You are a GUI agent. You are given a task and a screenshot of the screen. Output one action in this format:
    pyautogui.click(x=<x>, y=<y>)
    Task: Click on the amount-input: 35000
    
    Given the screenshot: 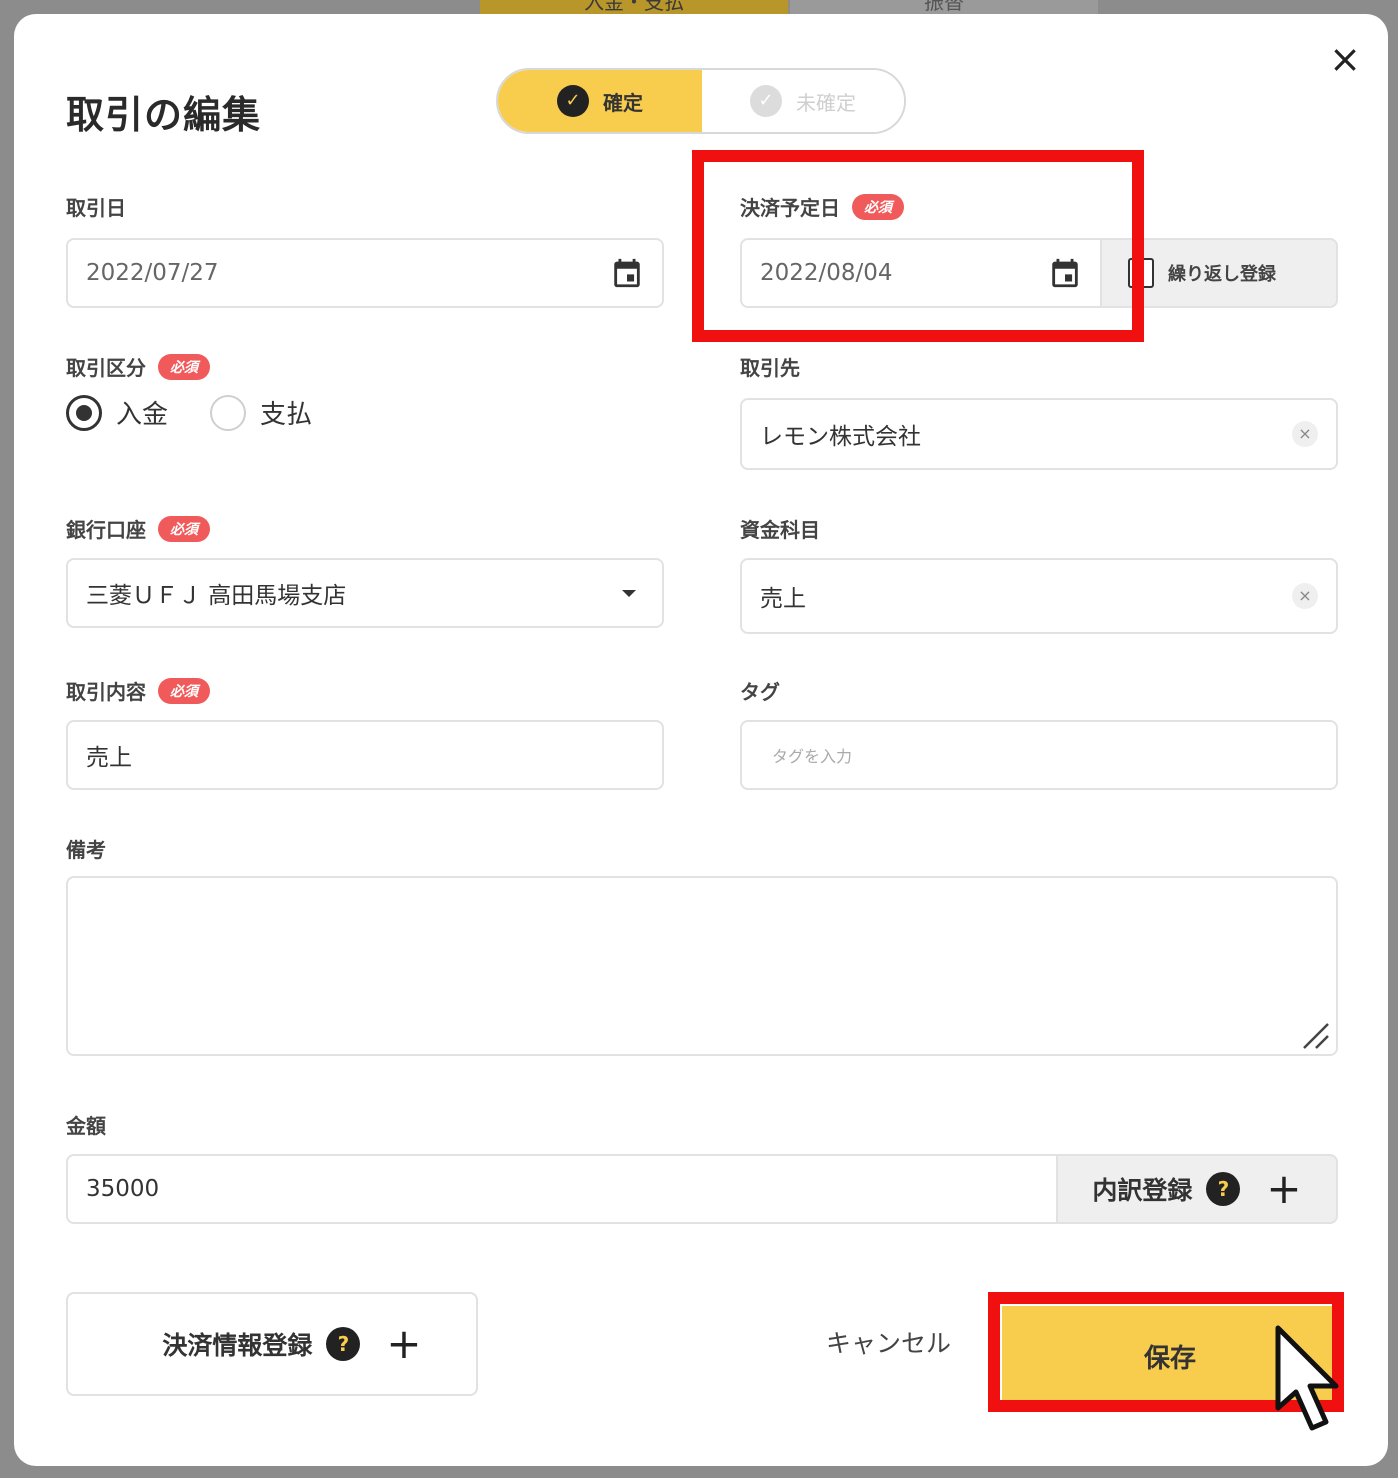 What is the action you would take?
    pyautogui.click(x=562, y=1189)
    